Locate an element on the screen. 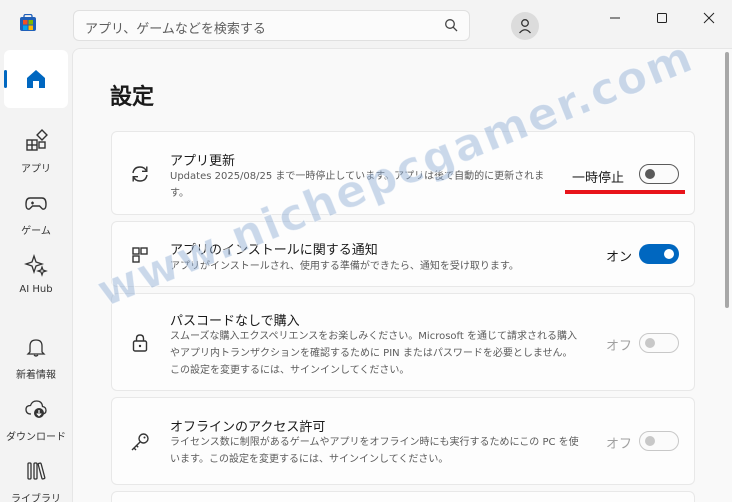  title-bar: アプリ、ゲームなどを検索する is located at coordinates (366, 24).